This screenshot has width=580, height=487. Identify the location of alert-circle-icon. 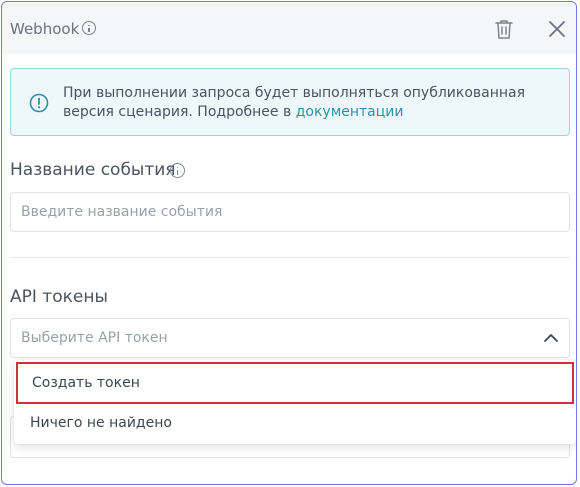
(39, 103).